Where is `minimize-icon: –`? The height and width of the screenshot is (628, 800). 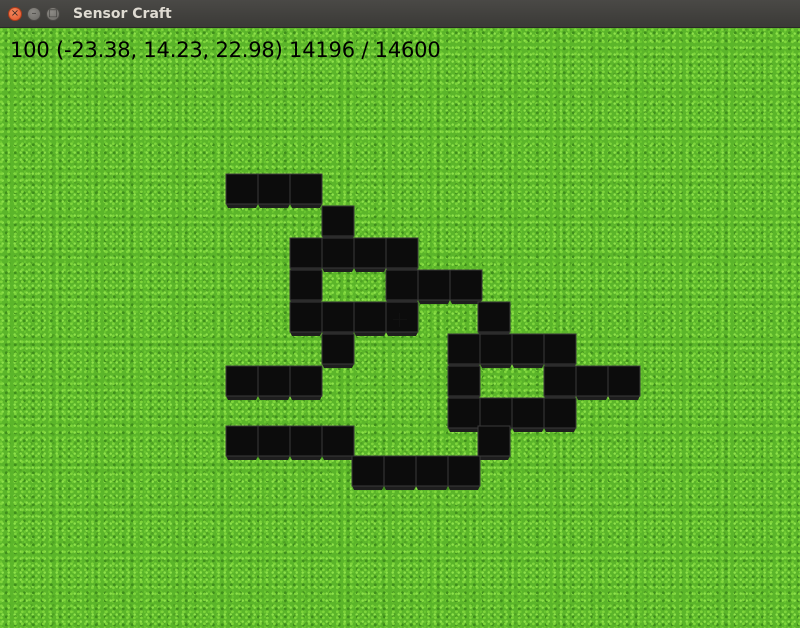
minimize-icon: – is located at coordinates (34, 13).